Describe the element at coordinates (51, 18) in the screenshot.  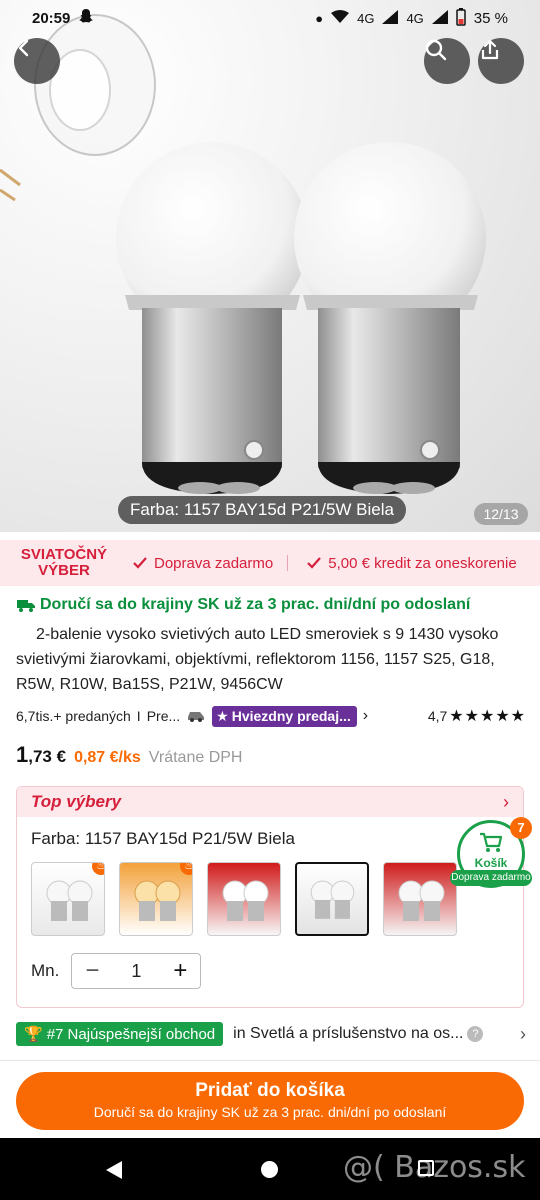
I see `clock: 20:59` at that location.